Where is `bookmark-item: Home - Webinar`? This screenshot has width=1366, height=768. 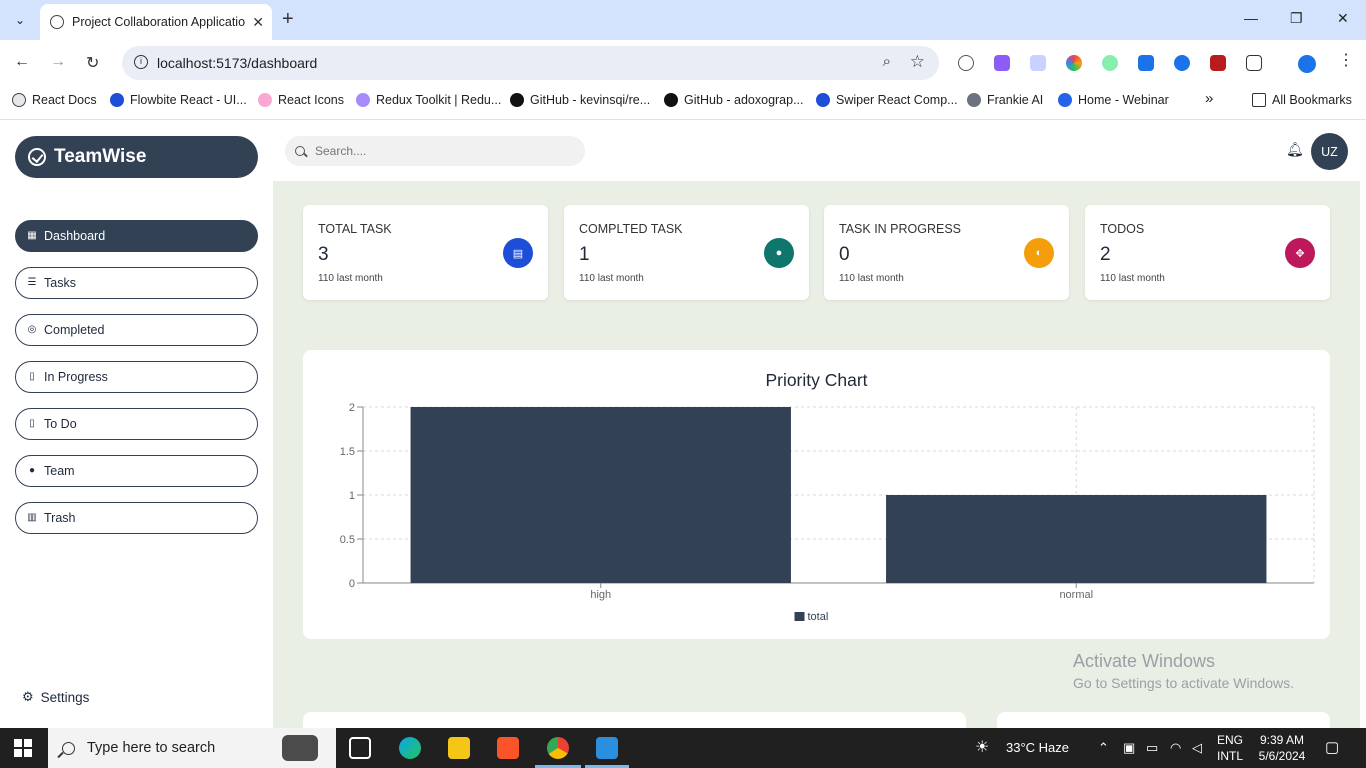
bookmark-item: Home - Webinar is located at coordinates (1113, 100).